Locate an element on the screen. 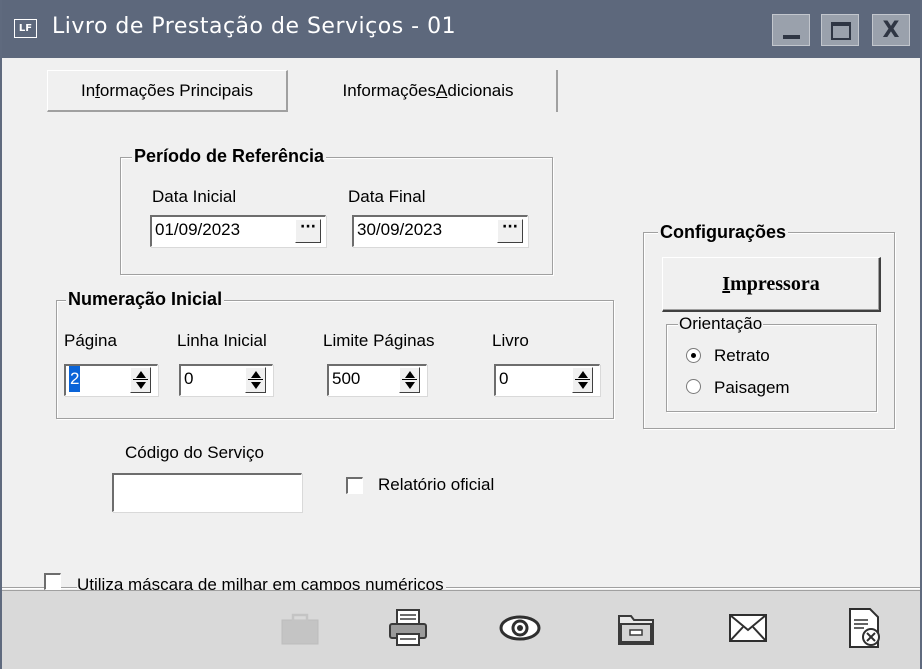 The image size is (922, 669). close-icon: X is located at coordinates (891, 30).